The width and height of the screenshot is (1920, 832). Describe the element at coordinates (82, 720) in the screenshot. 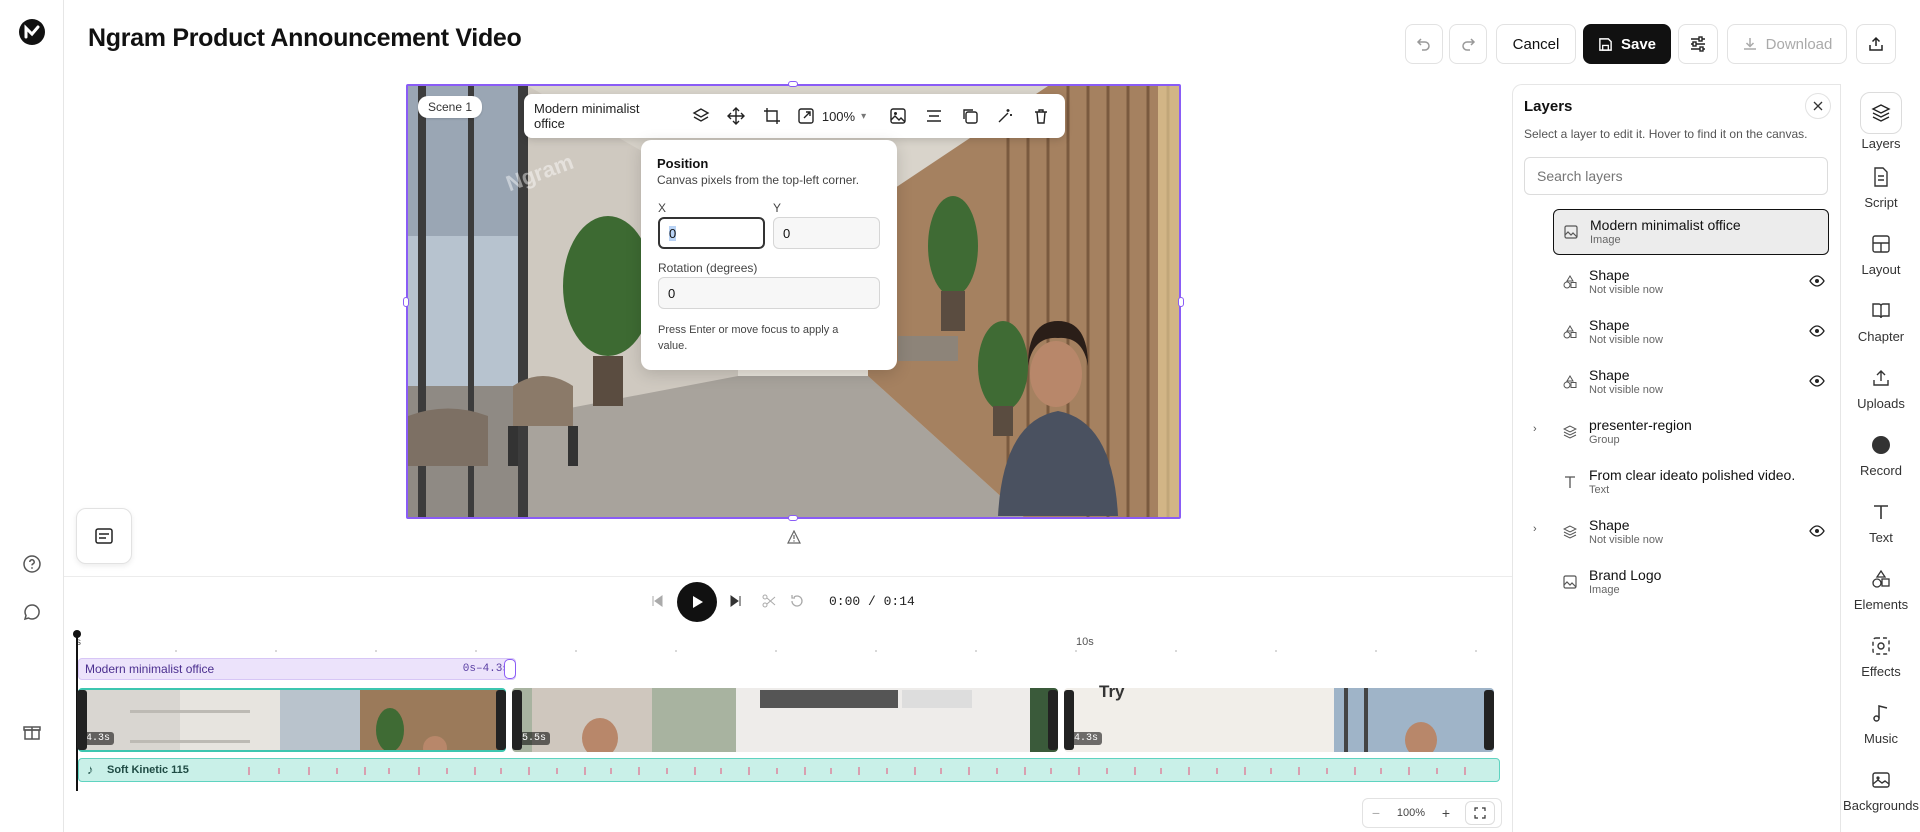

I see `clip-handle-1-left` at that location.